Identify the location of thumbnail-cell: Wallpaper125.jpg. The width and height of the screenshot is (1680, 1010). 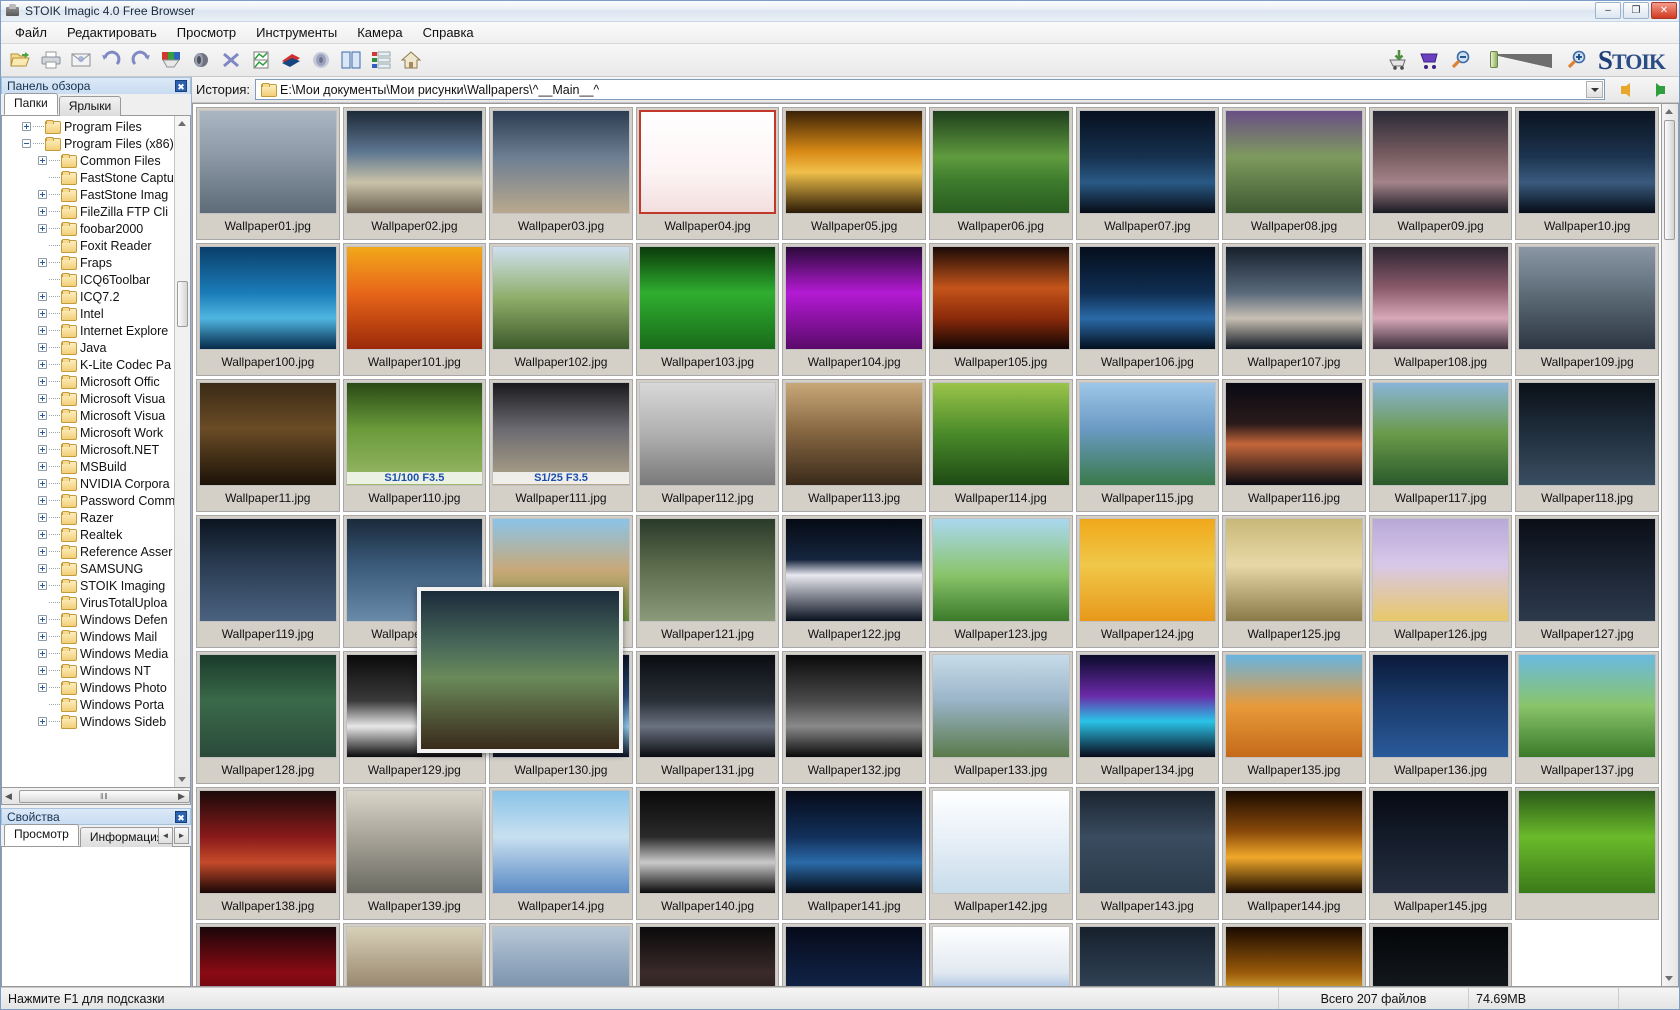
(1294, 581).